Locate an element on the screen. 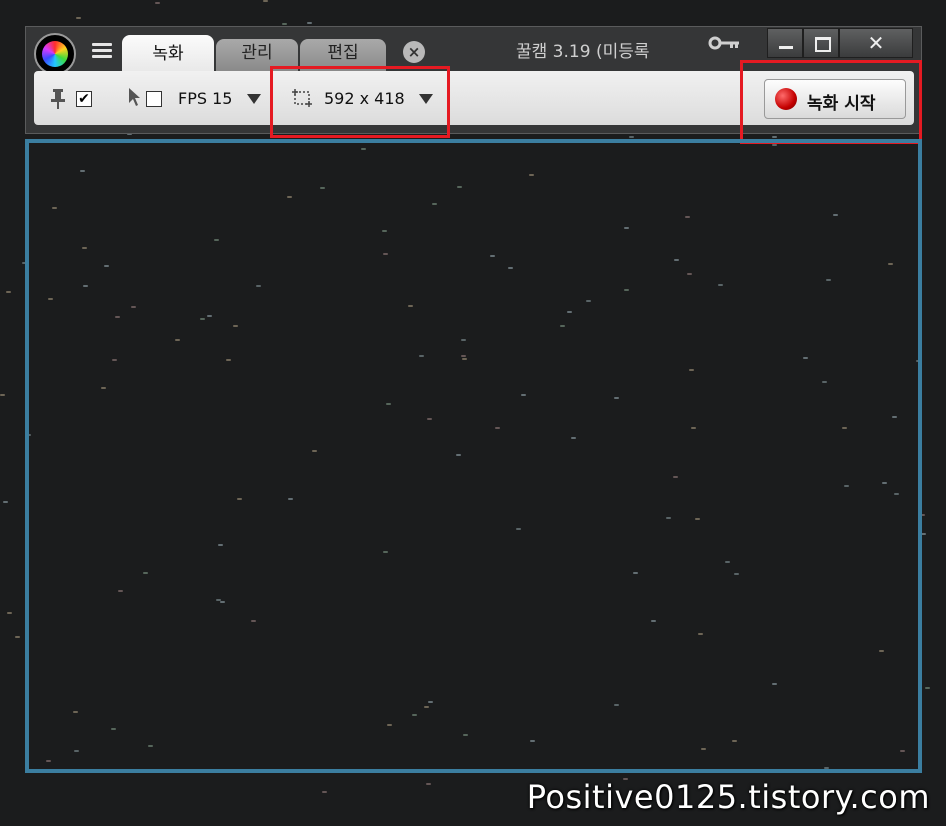 Image resolution: width=946 pixels, height=826 pixels. minimize-button is located at coordinates (785, 43).